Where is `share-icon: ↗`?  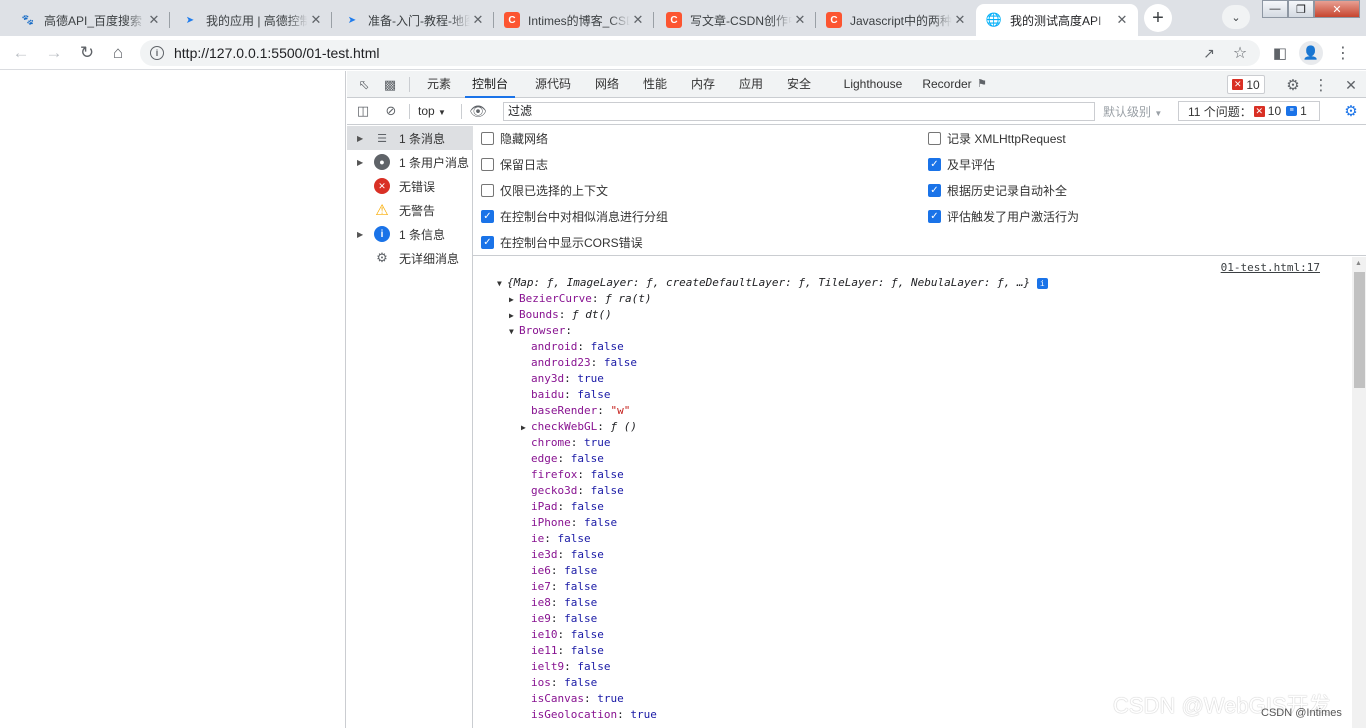 share-icon: ↗ is located at coordinates (1209, 53).